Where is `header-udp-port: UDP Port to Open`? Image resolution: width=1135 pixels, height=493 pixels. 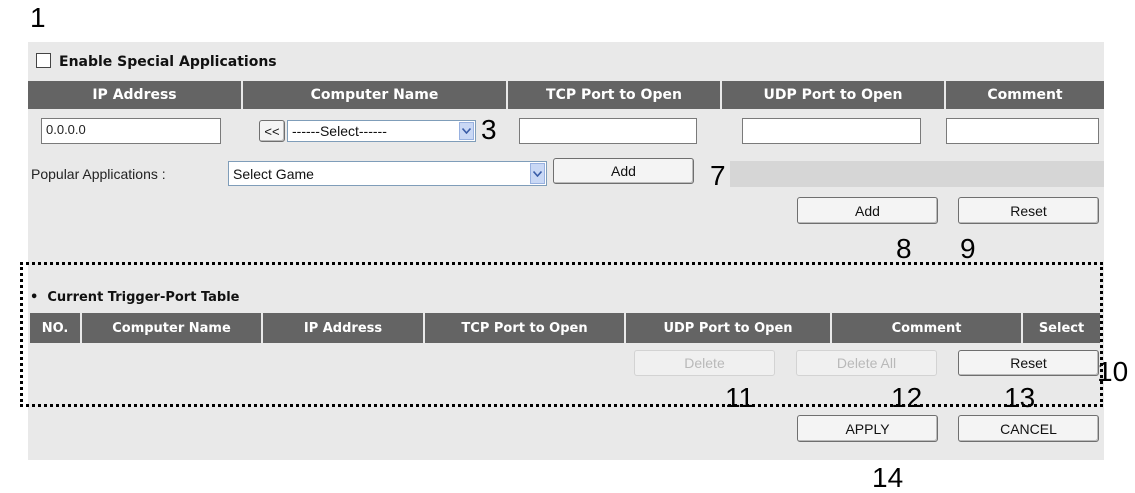 header-udp-port: UDP Port to Open is located at coordinates (833, 95).